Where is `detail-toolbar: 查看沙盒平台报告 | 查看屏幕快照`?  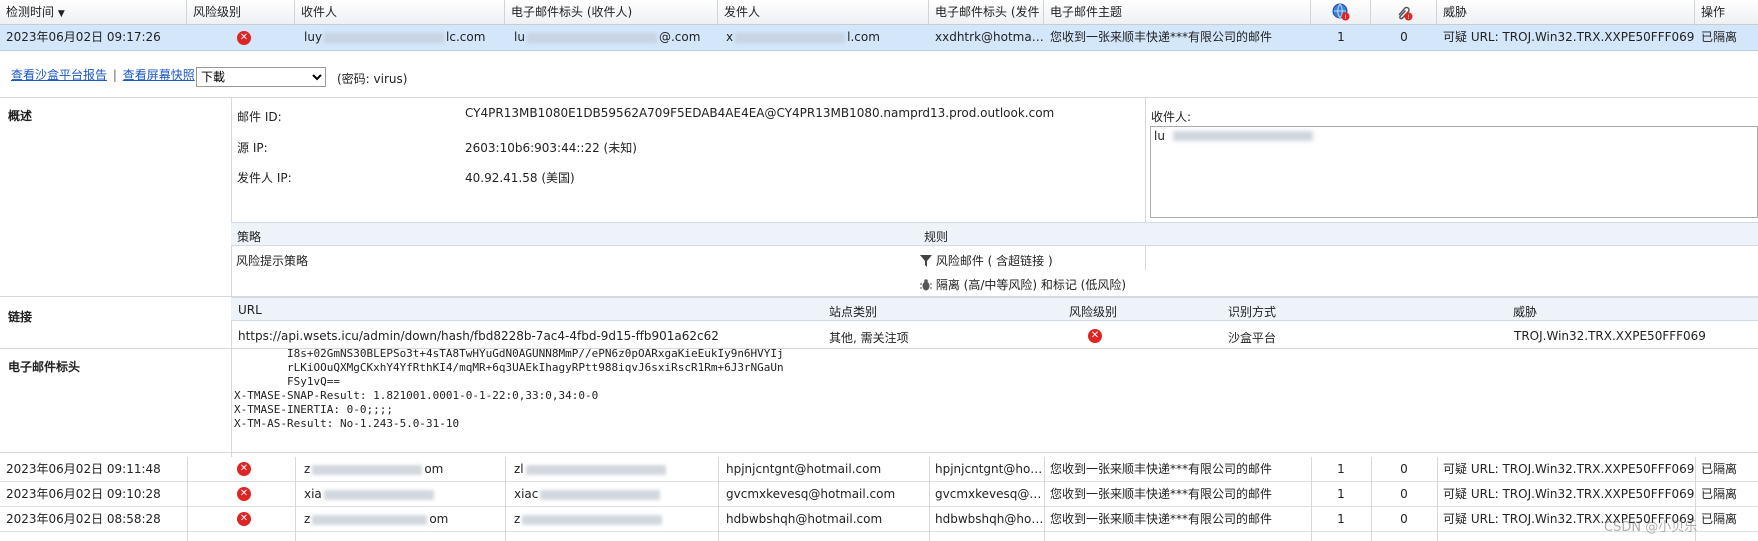 detail-toolbar: 查看沙盒平台报告 | 查看屏幕快照 is located at coordinates (103, 75).